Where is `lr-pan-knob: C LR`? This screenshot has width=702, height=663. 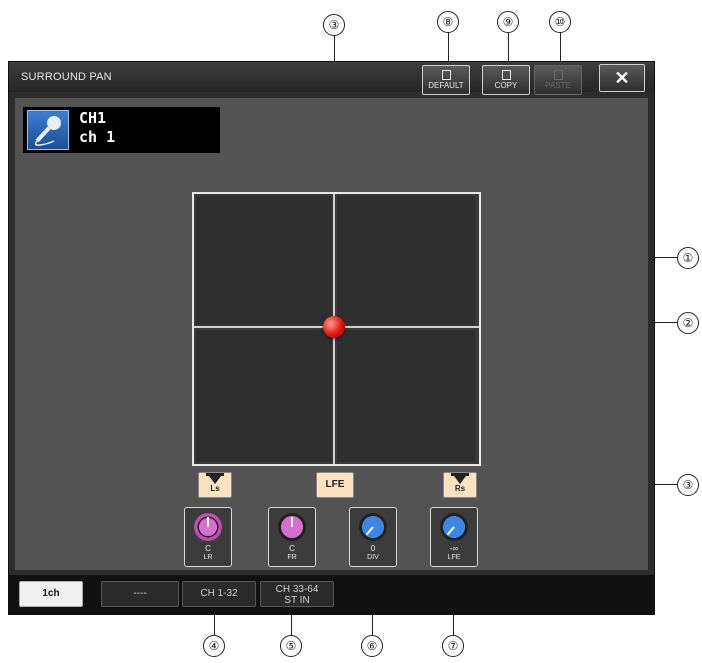 lr-pan-knob: C LR is located at coordinates (208, 537).